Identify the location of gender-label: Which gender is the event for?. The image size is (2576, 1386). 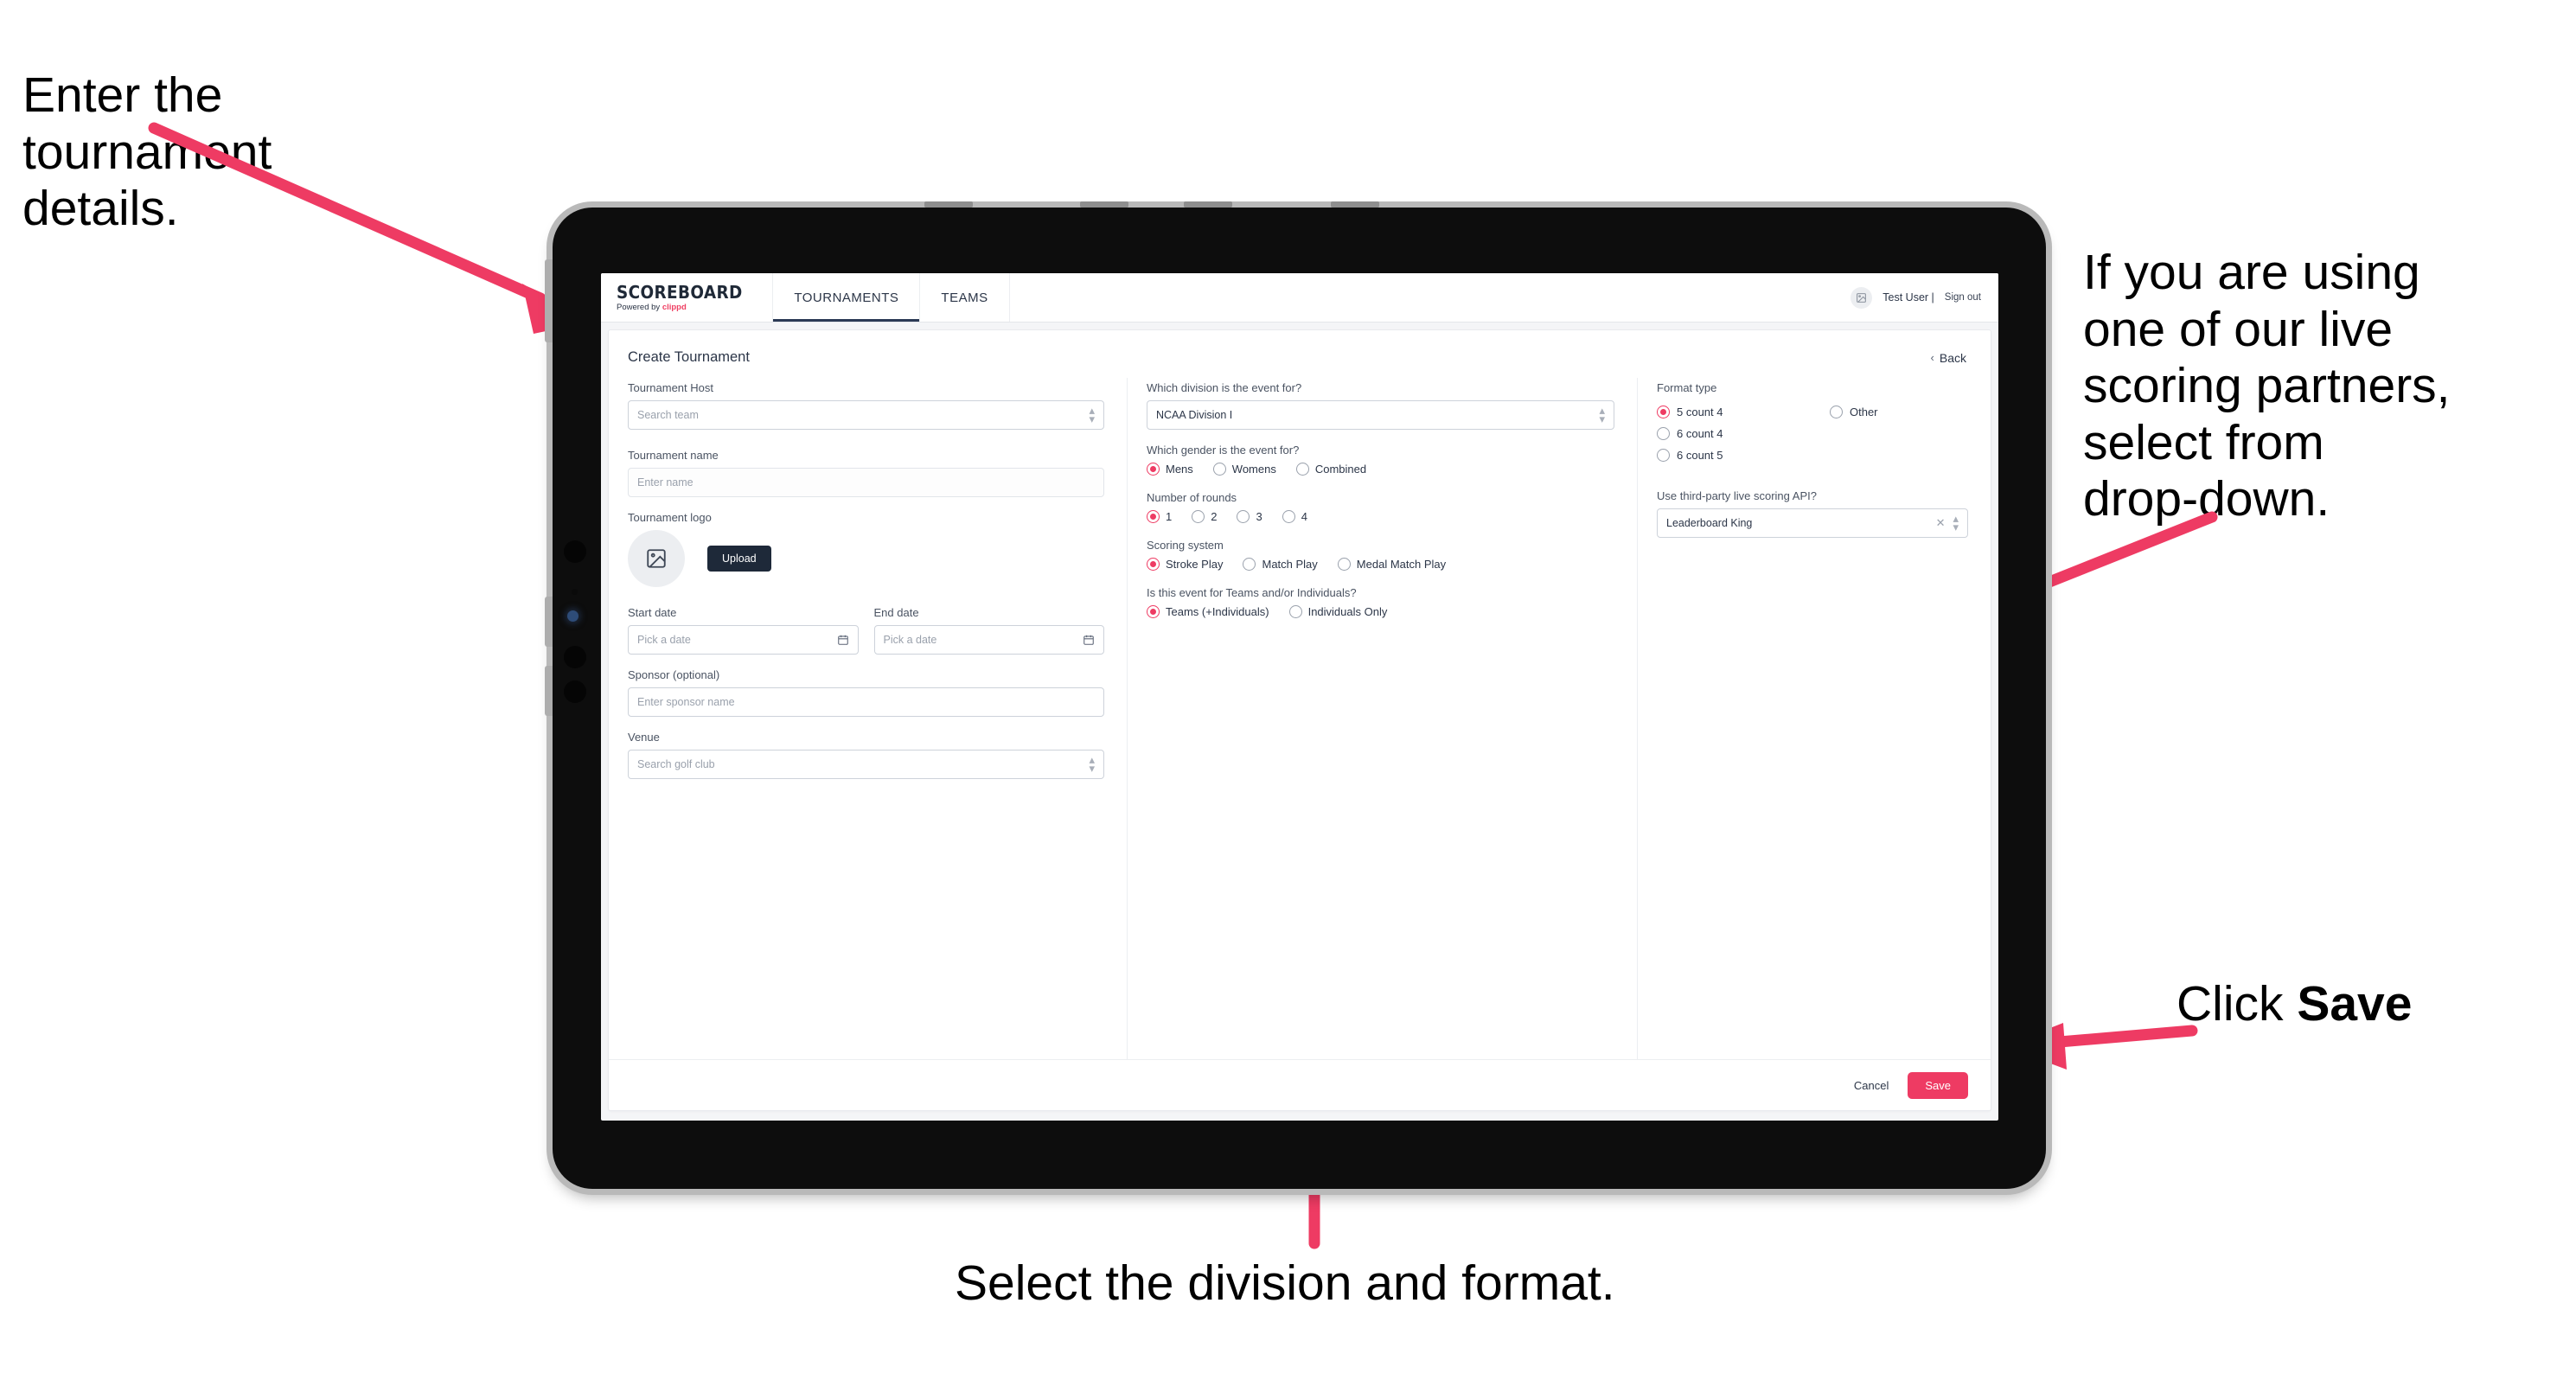
(1224, 450).